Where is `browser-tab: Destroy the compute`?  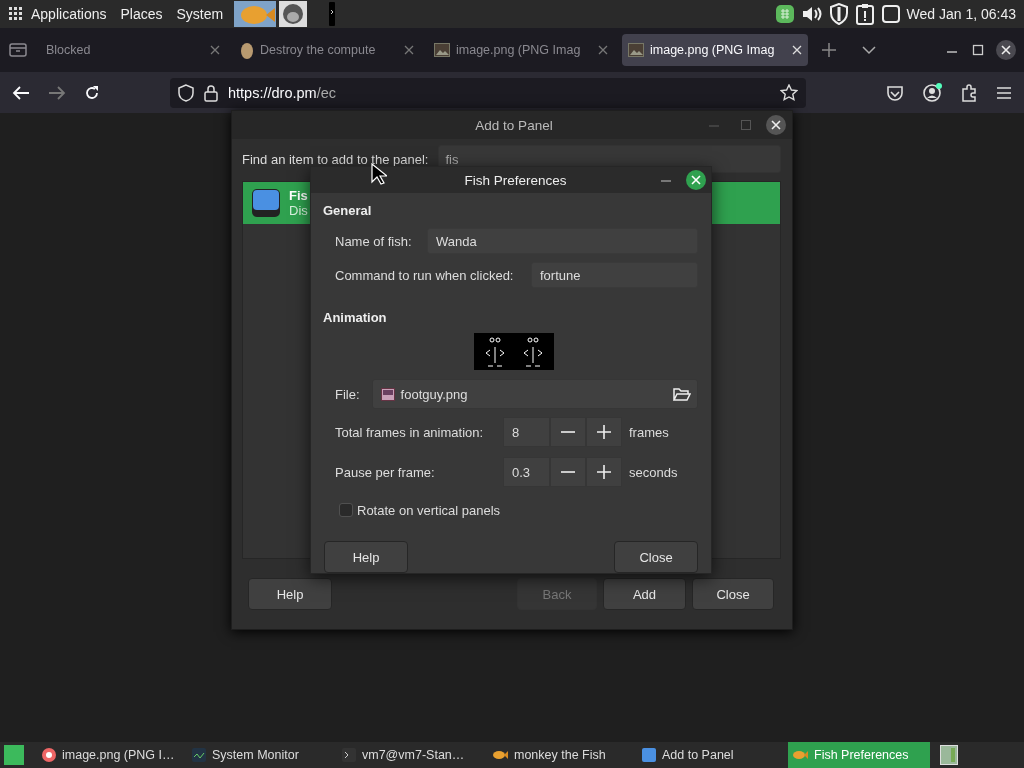 browser-tab: Destroy the compute is located at coordinates (327, 50).